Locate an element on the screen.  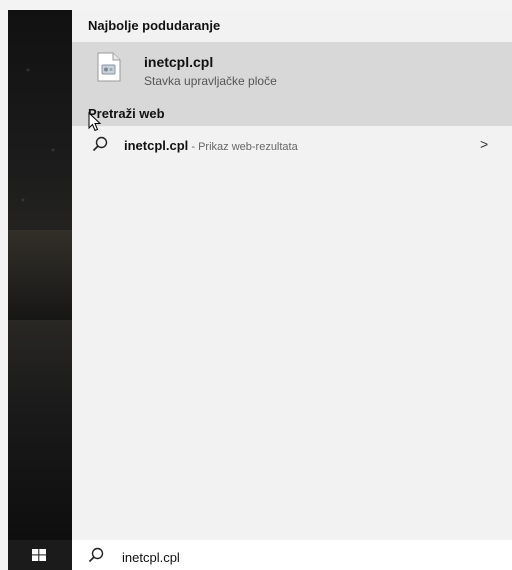
web-search-result-title: inetcpl.cpl - Prikaz web-rezultata is located at coordinates (211, 145).